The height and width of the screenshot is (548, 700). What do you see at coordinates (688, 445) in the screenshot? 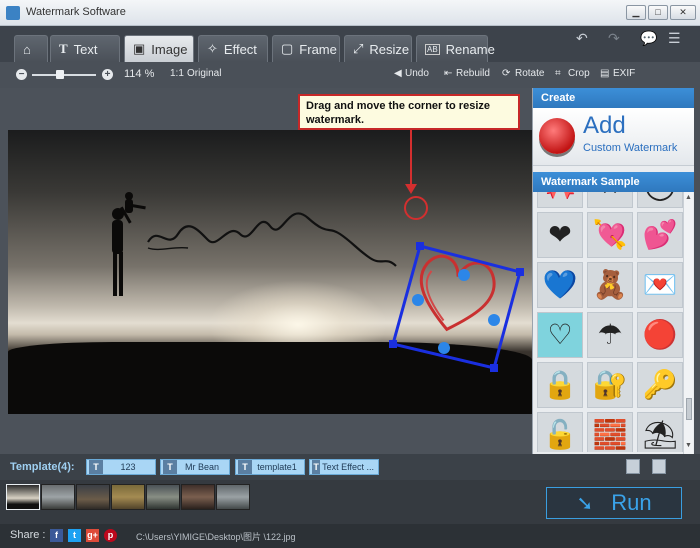
I see `scroll-down-icon: ▼` at bounding box center [688, 445].